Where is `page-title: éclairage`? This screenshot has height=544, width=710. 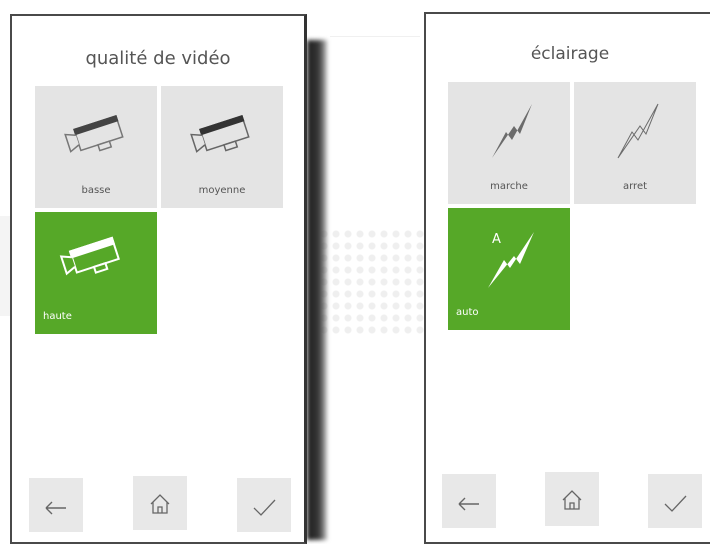 page-title: éclairage is located at coordinates (570, 54).